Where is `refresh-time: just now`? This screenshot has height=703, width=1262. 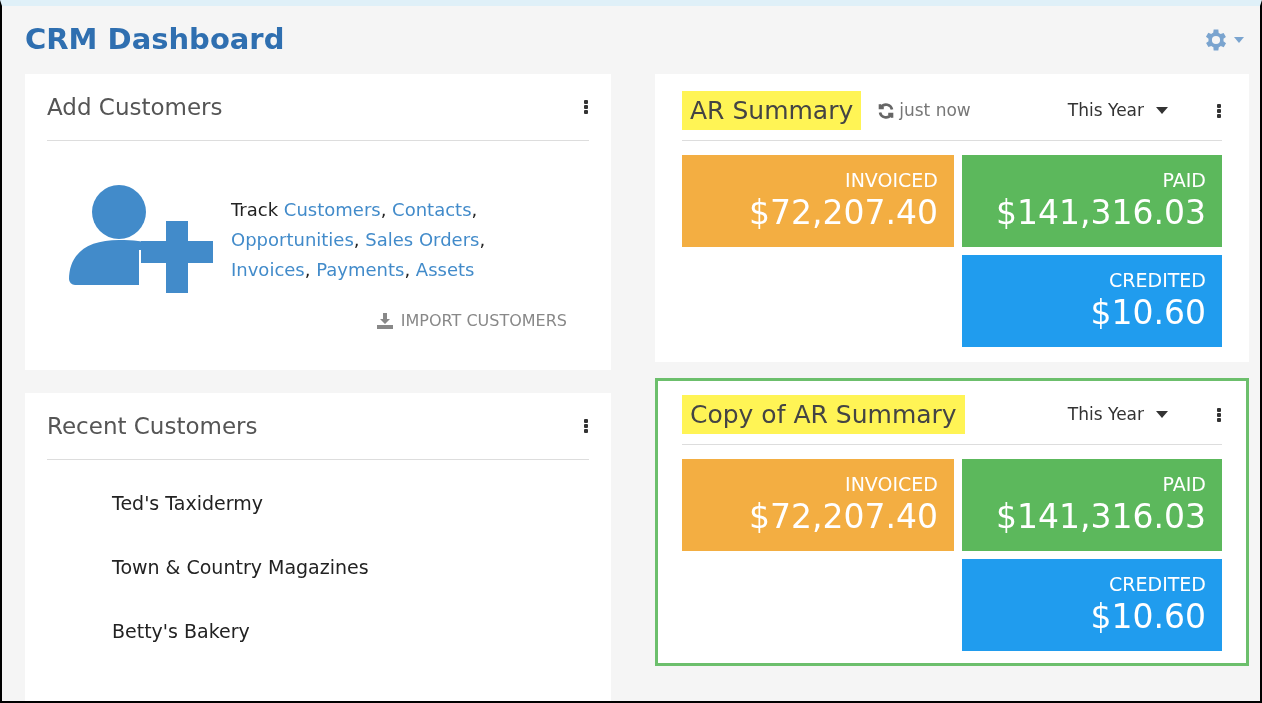
refresh-time: just now is located at coordinates (935, 110).